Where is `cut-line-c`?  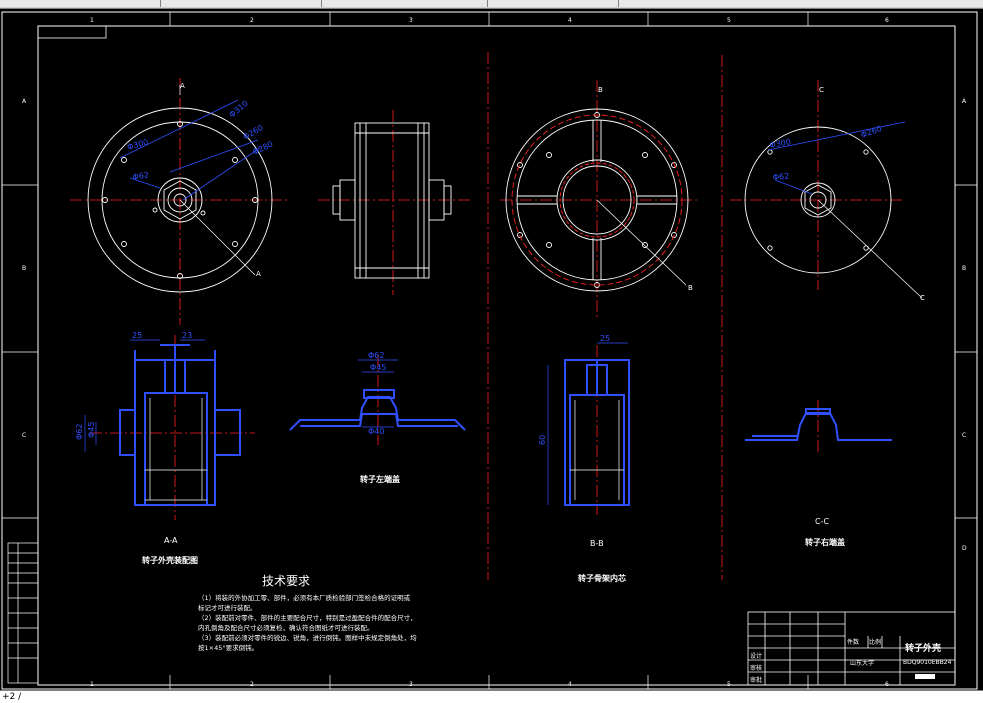 cut-line-c is located at coordinates (870, 249).